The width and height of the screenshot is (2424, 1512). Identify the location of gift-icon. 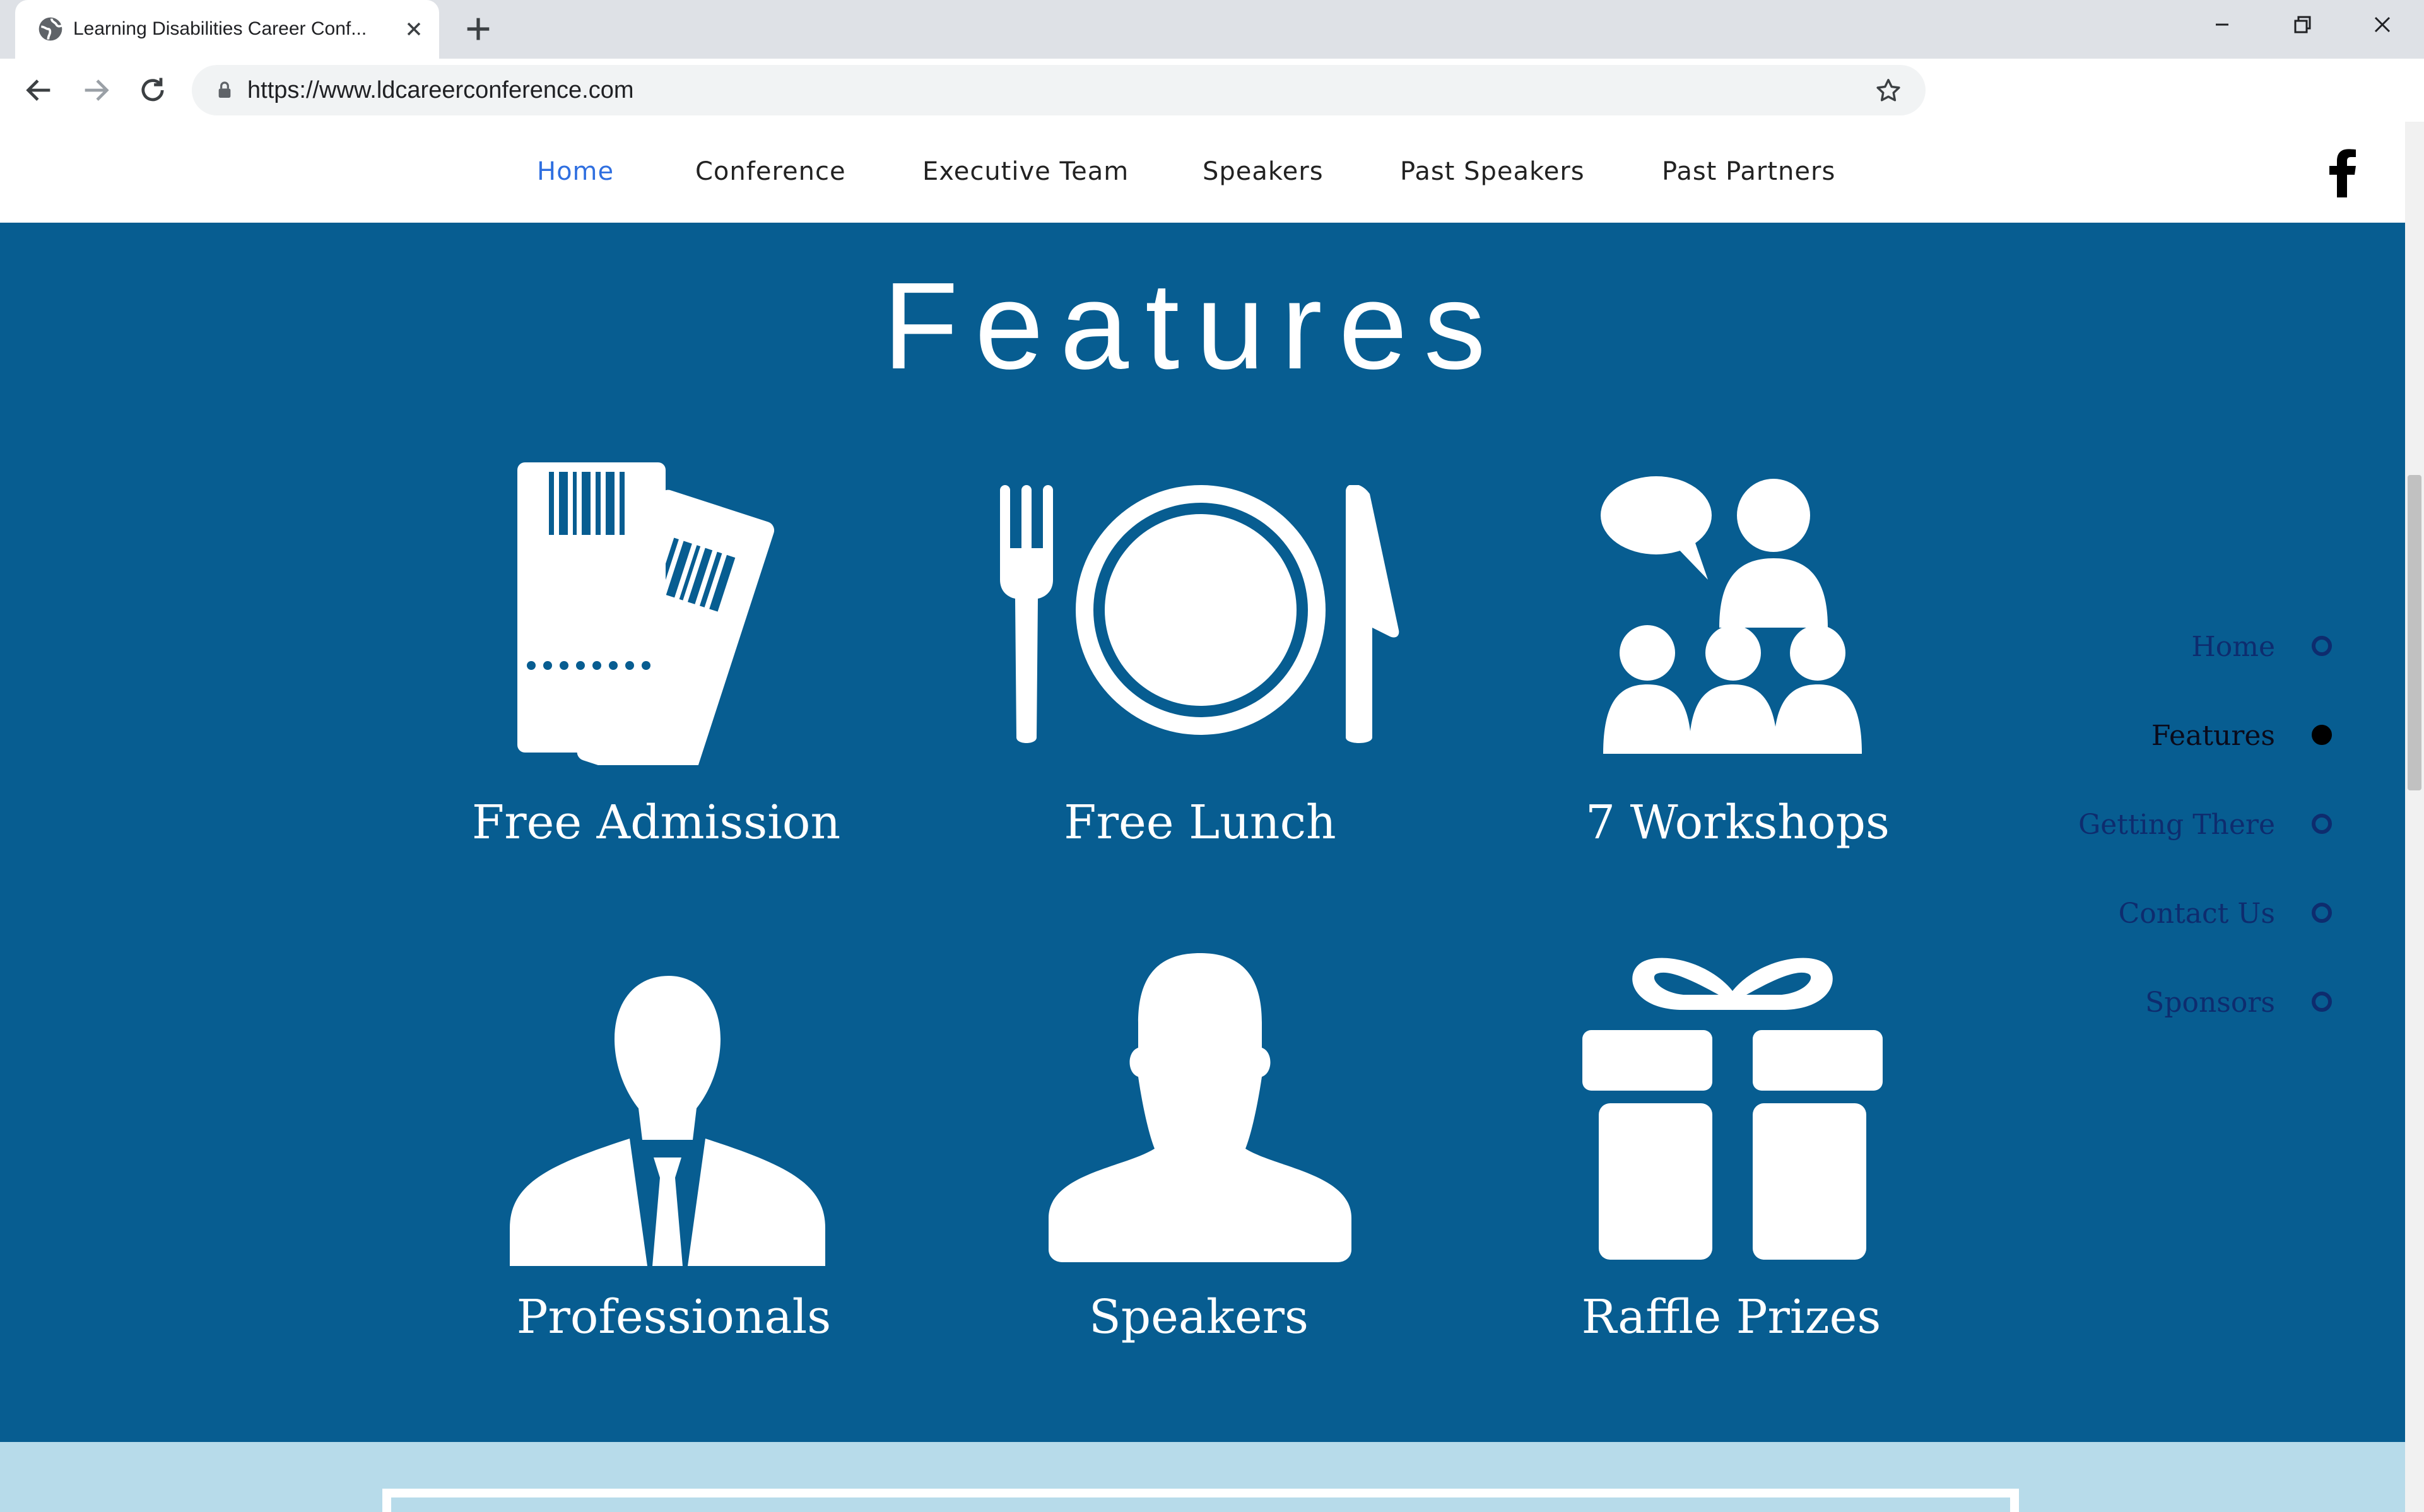
(1733, 1109).